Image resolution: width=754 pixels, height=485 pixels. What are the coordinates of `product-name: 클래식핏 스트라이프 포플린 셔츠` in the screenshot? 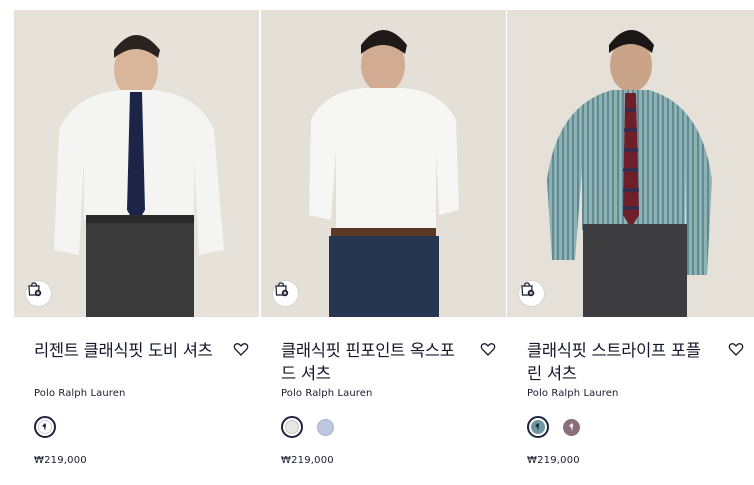 It's located at (617, 362).